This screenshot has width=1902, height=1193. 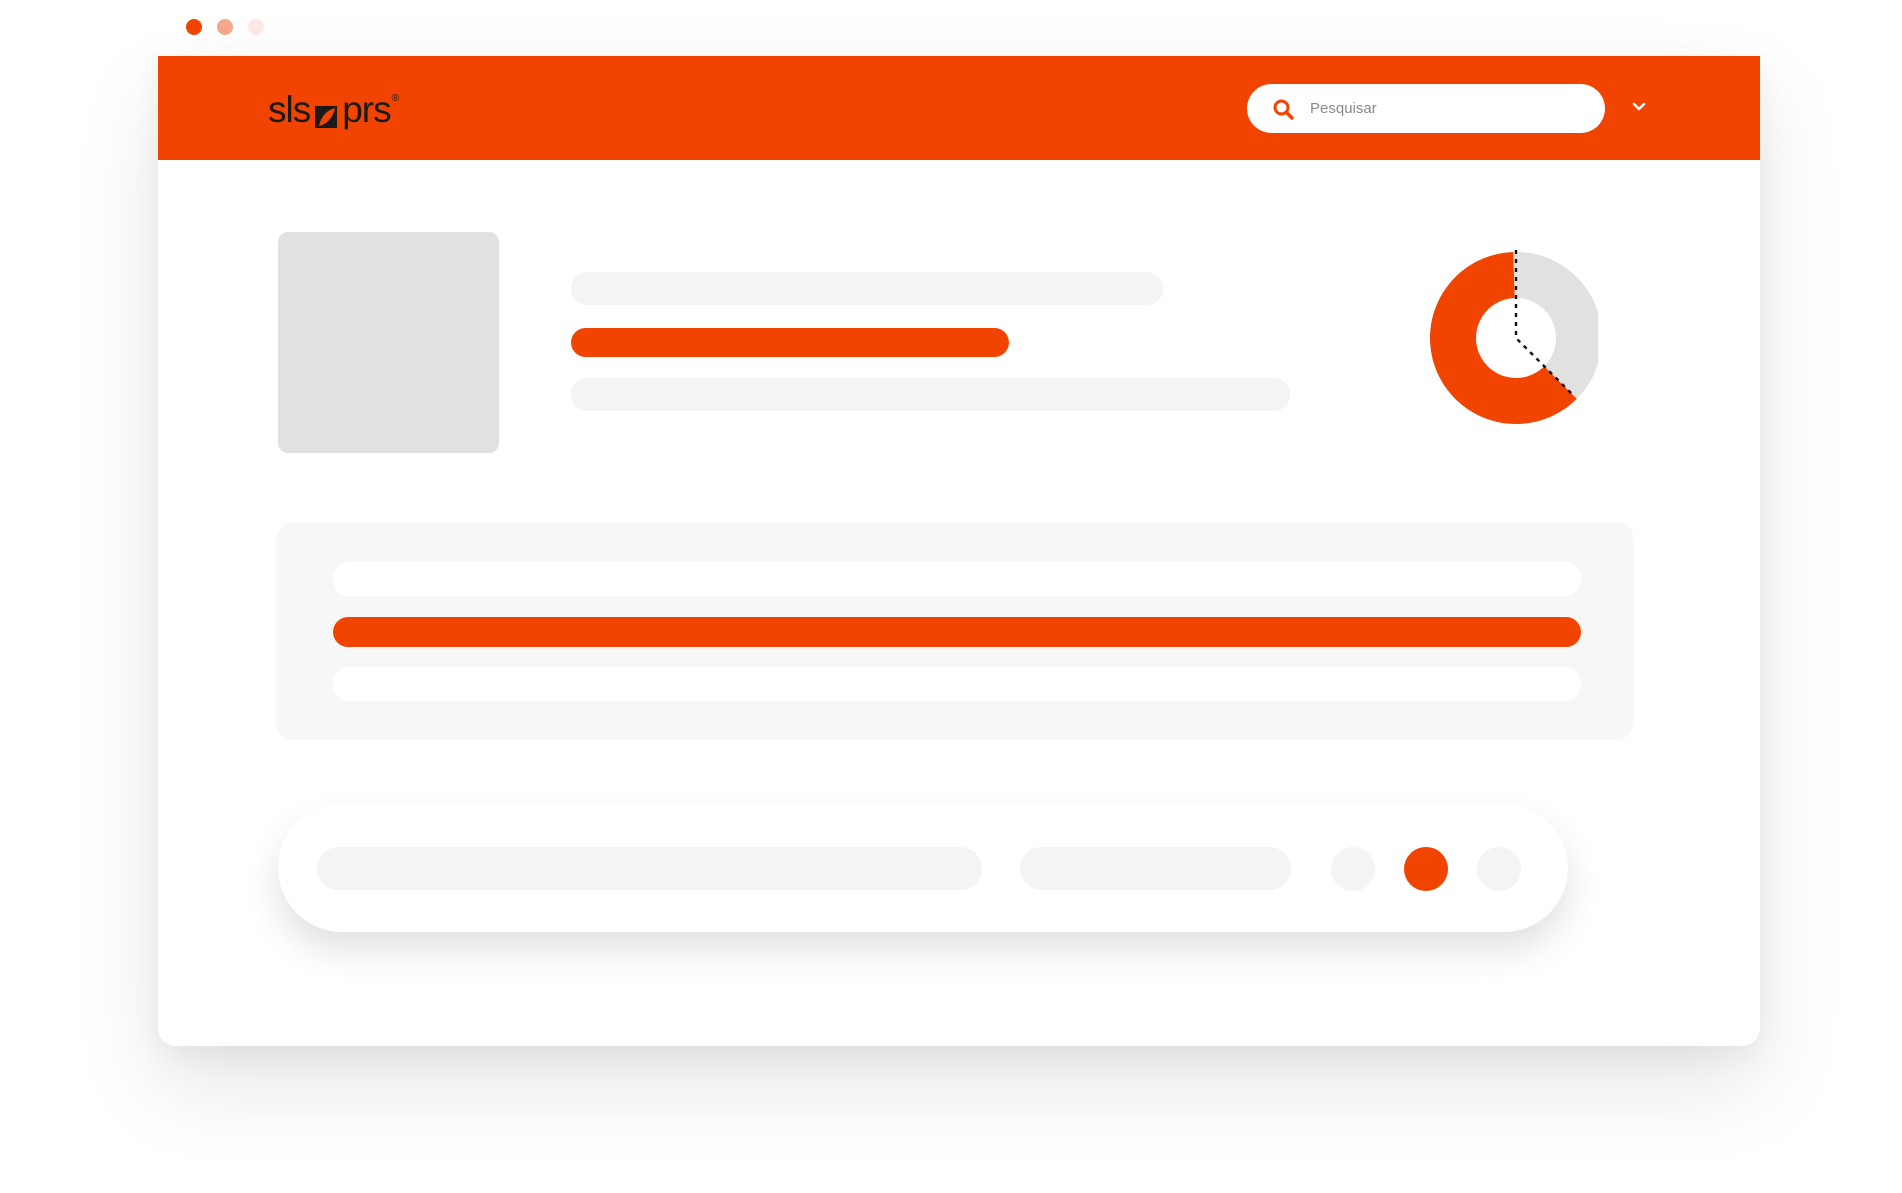 What do you see at coordinates (395, 98) in the screenshot?
I see `logo-trademark: ®` at bounding box center [395, 98].